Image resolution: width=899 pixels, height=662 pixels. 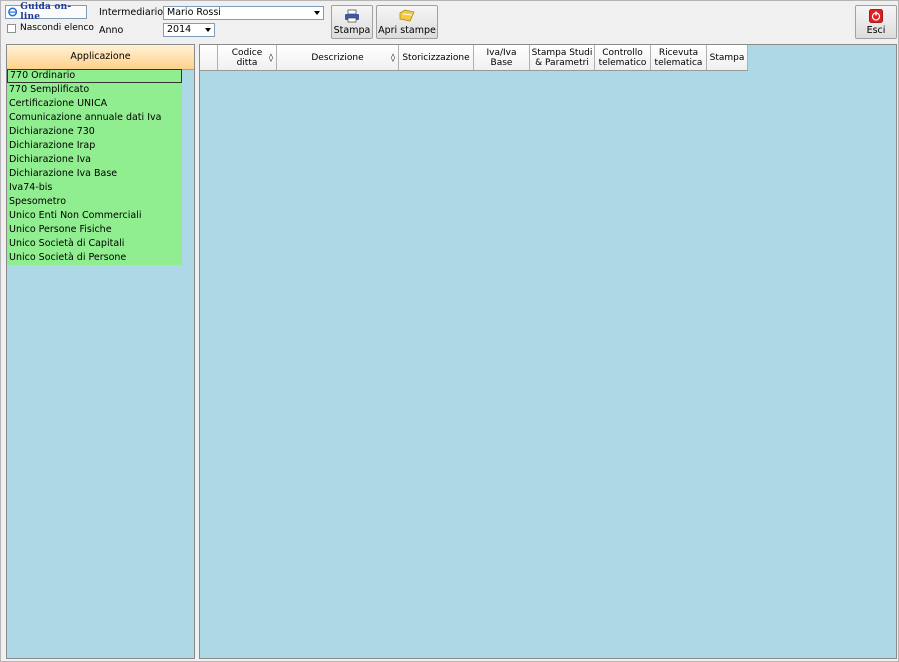 I want to click on row-selector-header, so click(x=209, y=57).